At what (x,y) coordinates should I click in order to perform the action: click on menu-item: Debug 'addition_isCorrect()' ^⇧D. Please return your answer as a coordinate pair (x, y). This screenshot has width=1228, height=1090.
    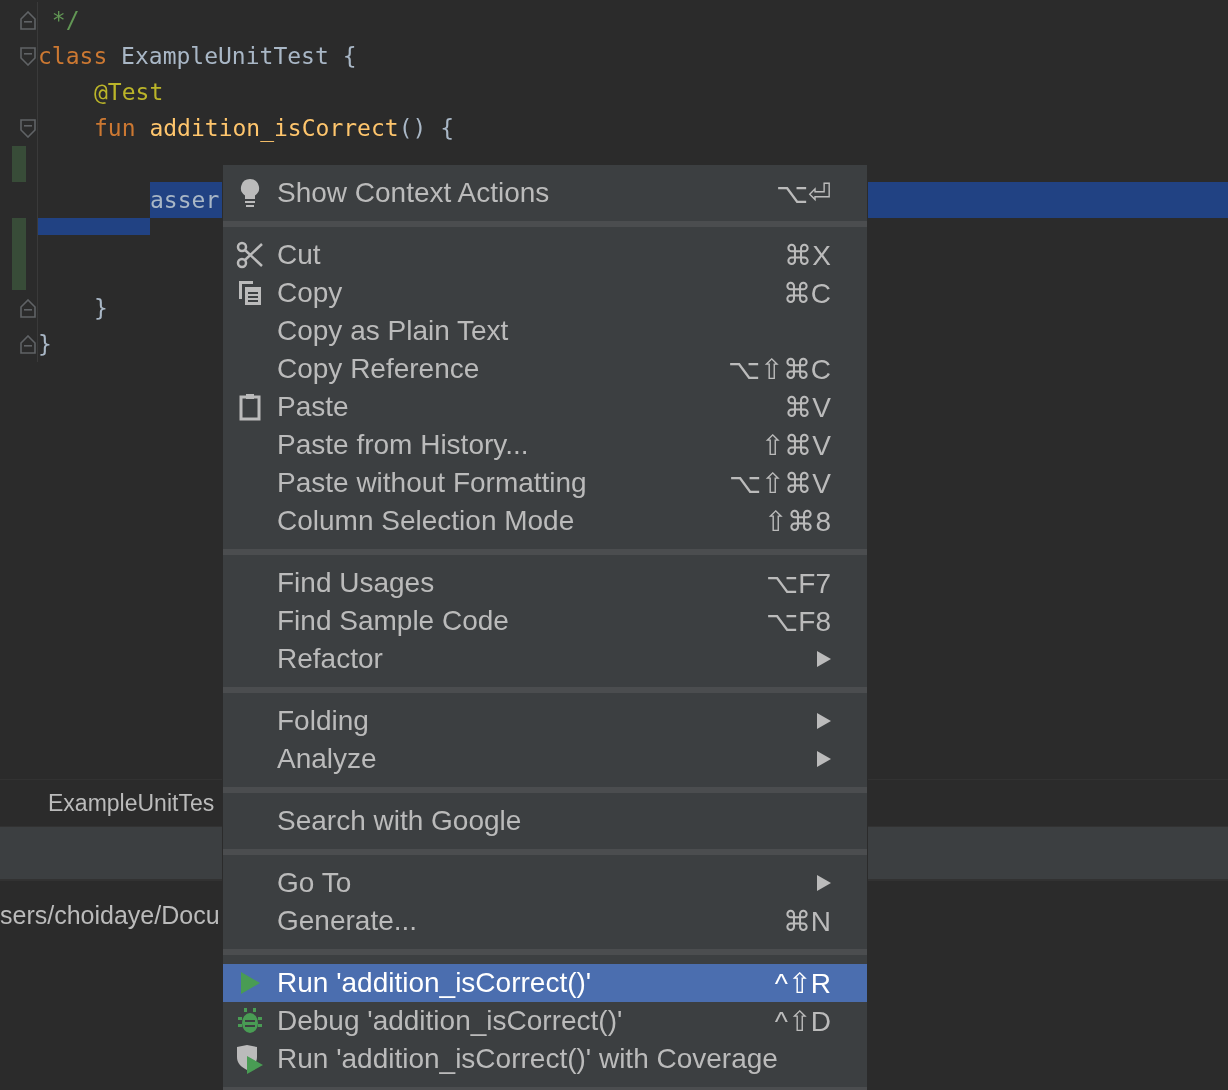
    Looking at the image, I should click on (545, 1021).